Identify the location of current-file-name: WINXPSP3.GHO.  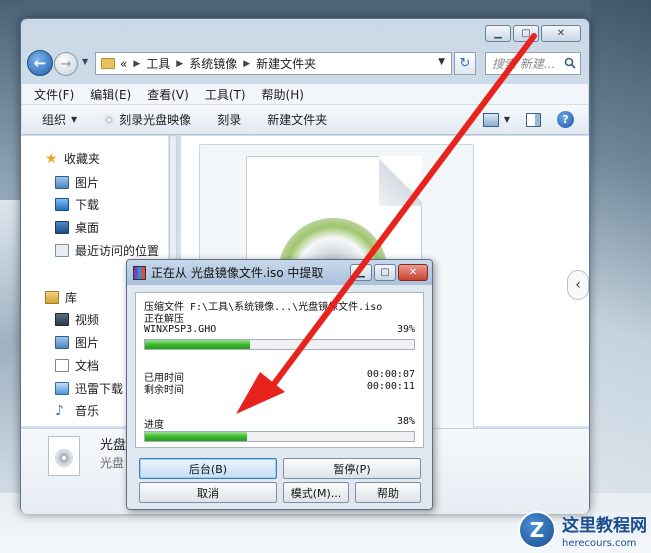
(180, 329).